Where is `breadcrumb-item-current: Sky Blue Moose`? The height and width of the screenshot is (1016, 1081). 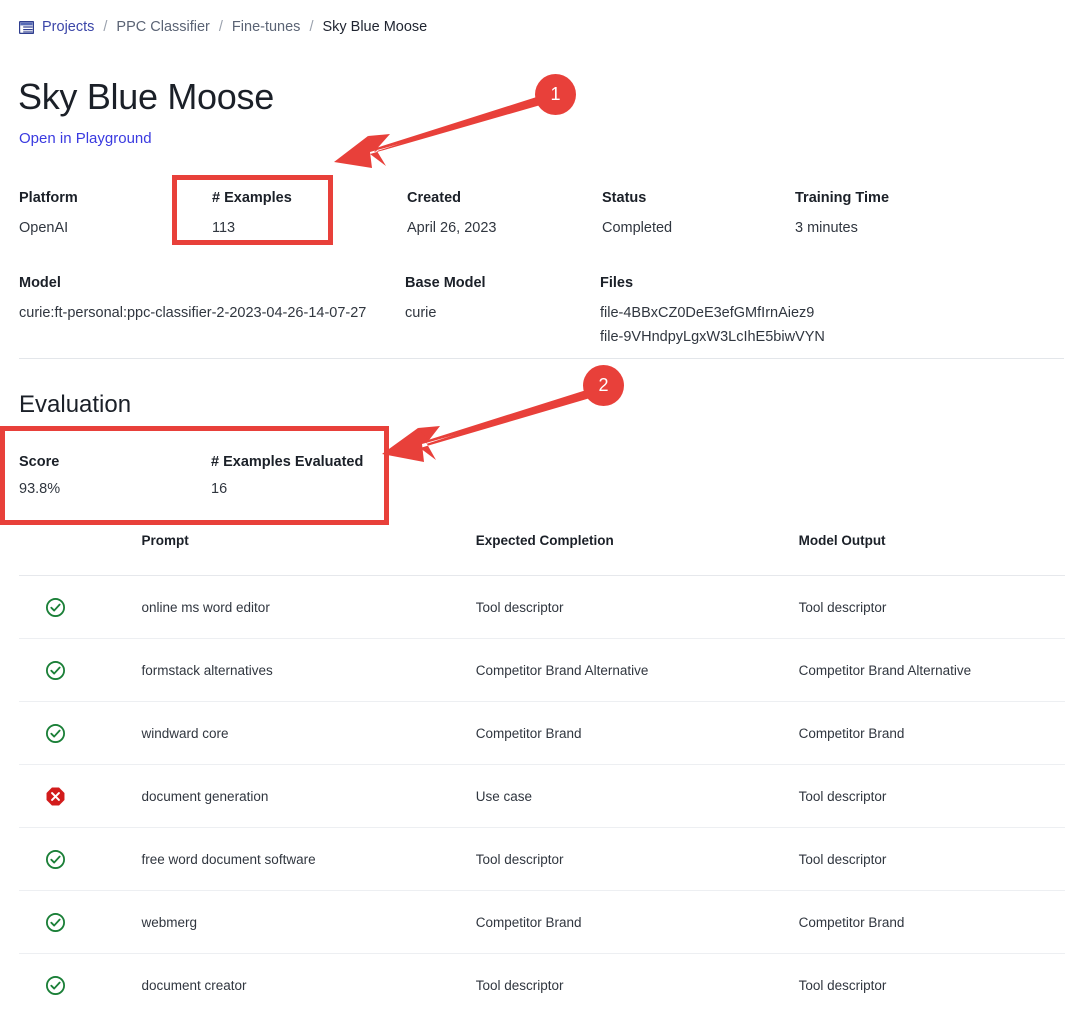
breadcrumb-item-current: Sky Blue Moose is located at coordinates (374, 27).